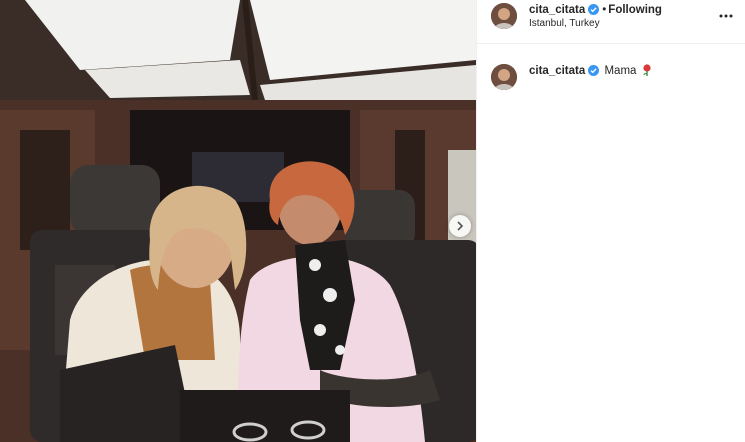  What do you see at coordinates (635, 10) in the screenshot?
I see `following-button: Following` at bounding box center [635, 10].